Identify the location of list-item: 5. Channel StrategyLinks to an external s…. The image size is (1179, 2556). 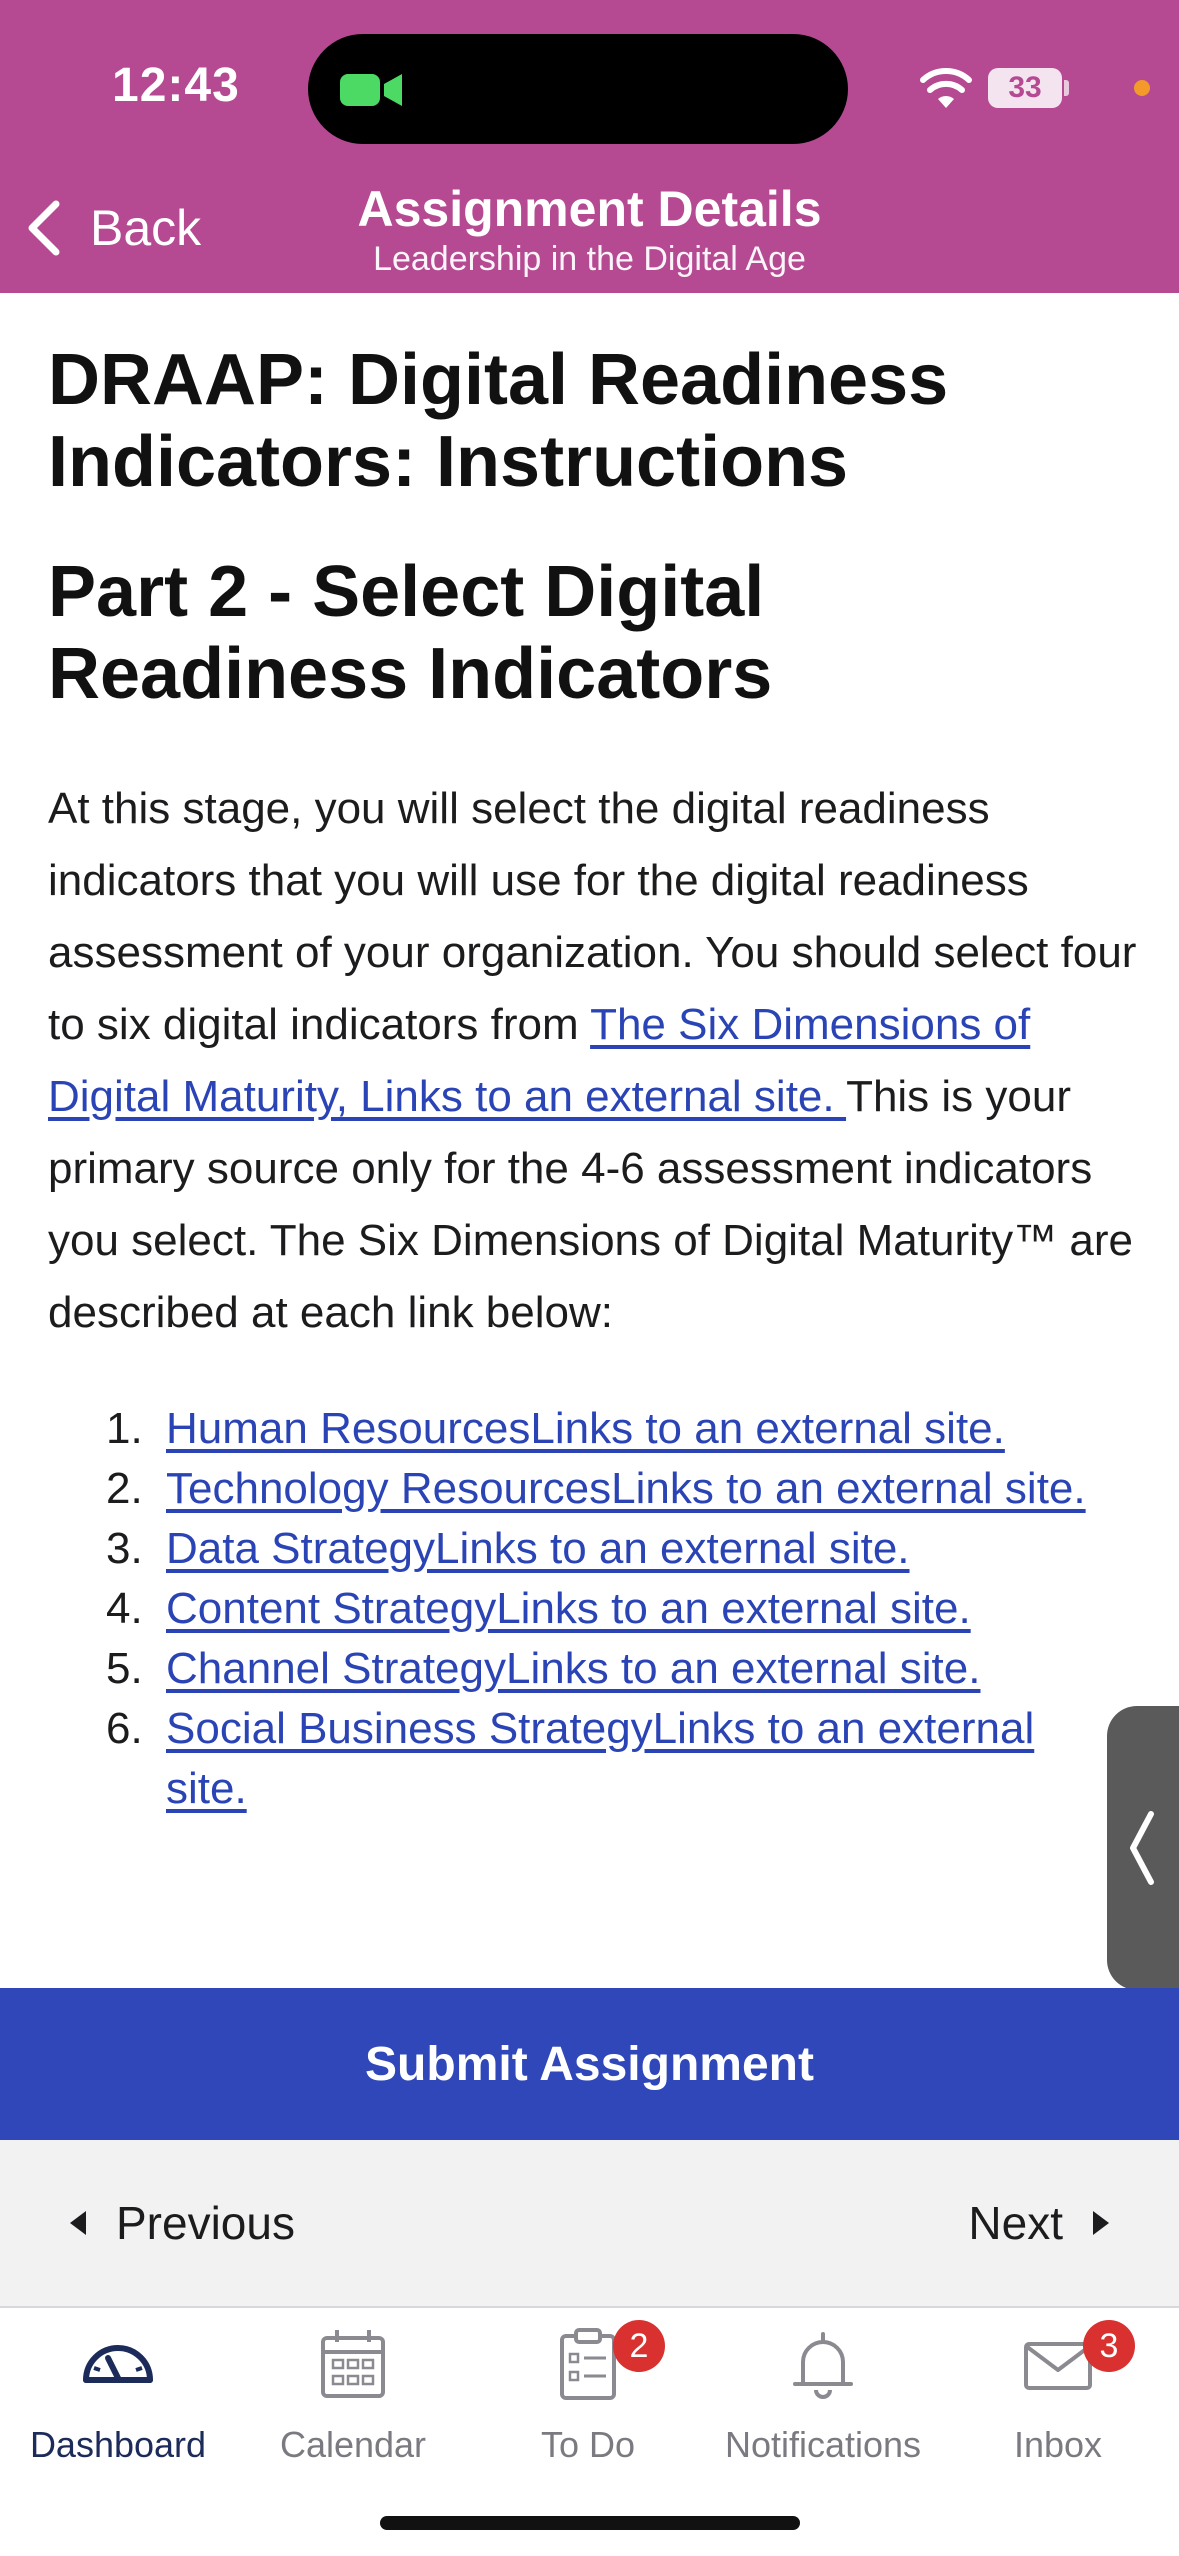
(622, 1669).